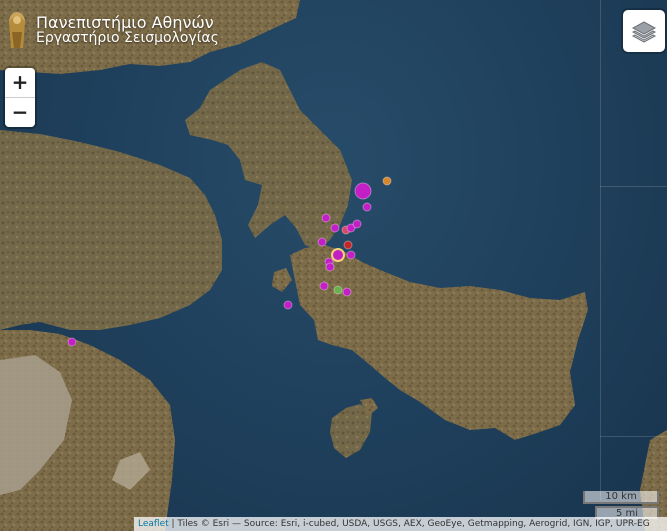 This screenshot has width=667, height=531. I want to click on layers-button, so click(644, 31).